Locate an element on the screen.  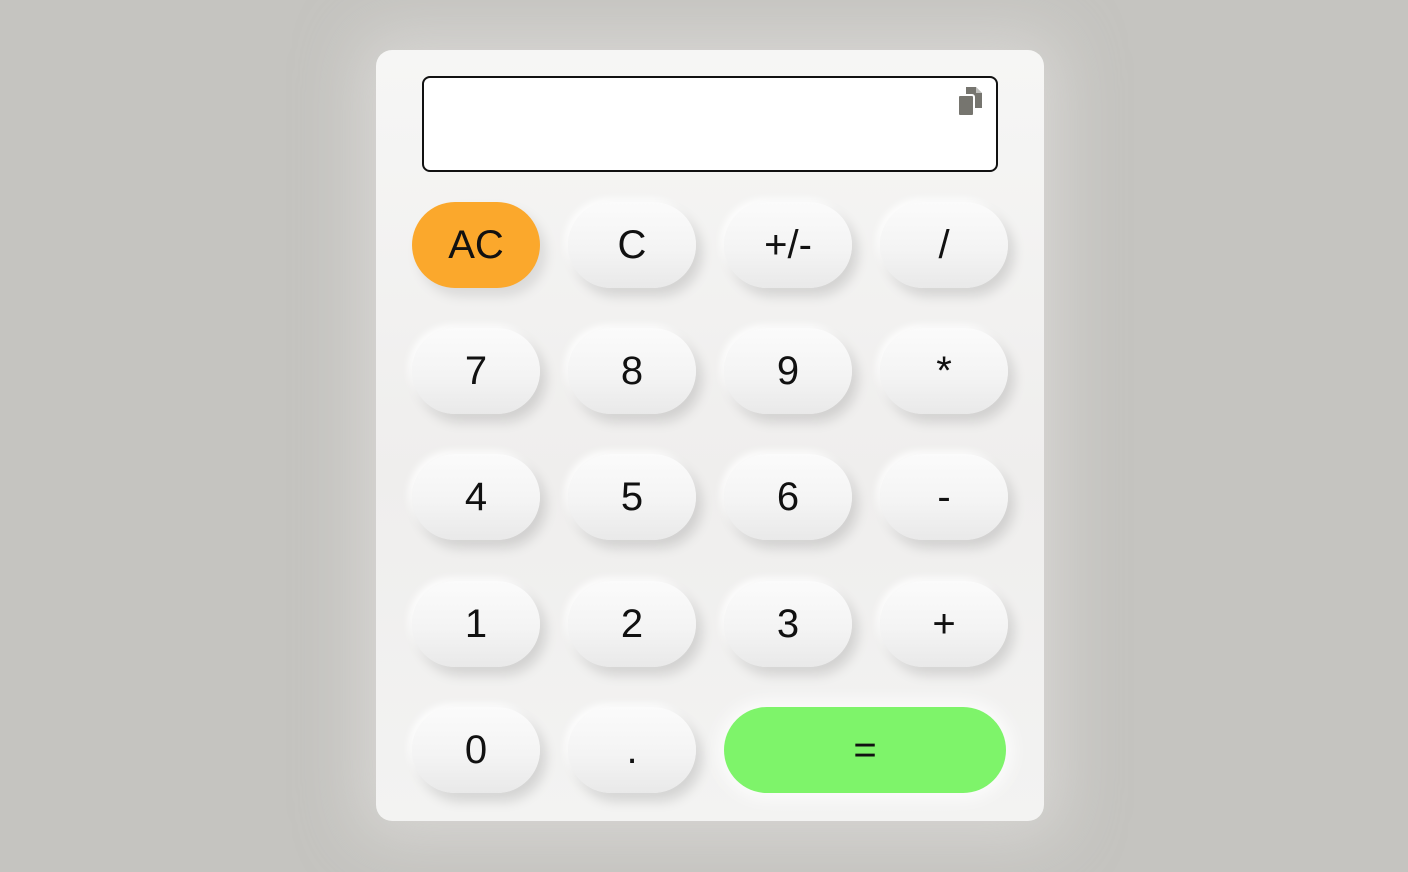
divide-button: / is located at coordinates (944, 245).